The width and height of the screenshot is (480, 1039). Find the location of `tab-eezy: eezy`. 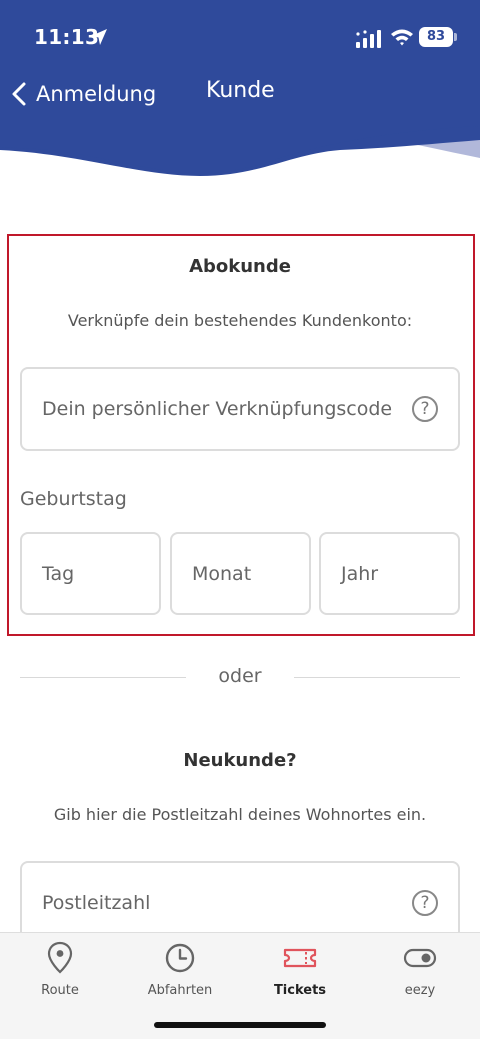

tab-eezy: eezy is located at coordinates (420, 969).